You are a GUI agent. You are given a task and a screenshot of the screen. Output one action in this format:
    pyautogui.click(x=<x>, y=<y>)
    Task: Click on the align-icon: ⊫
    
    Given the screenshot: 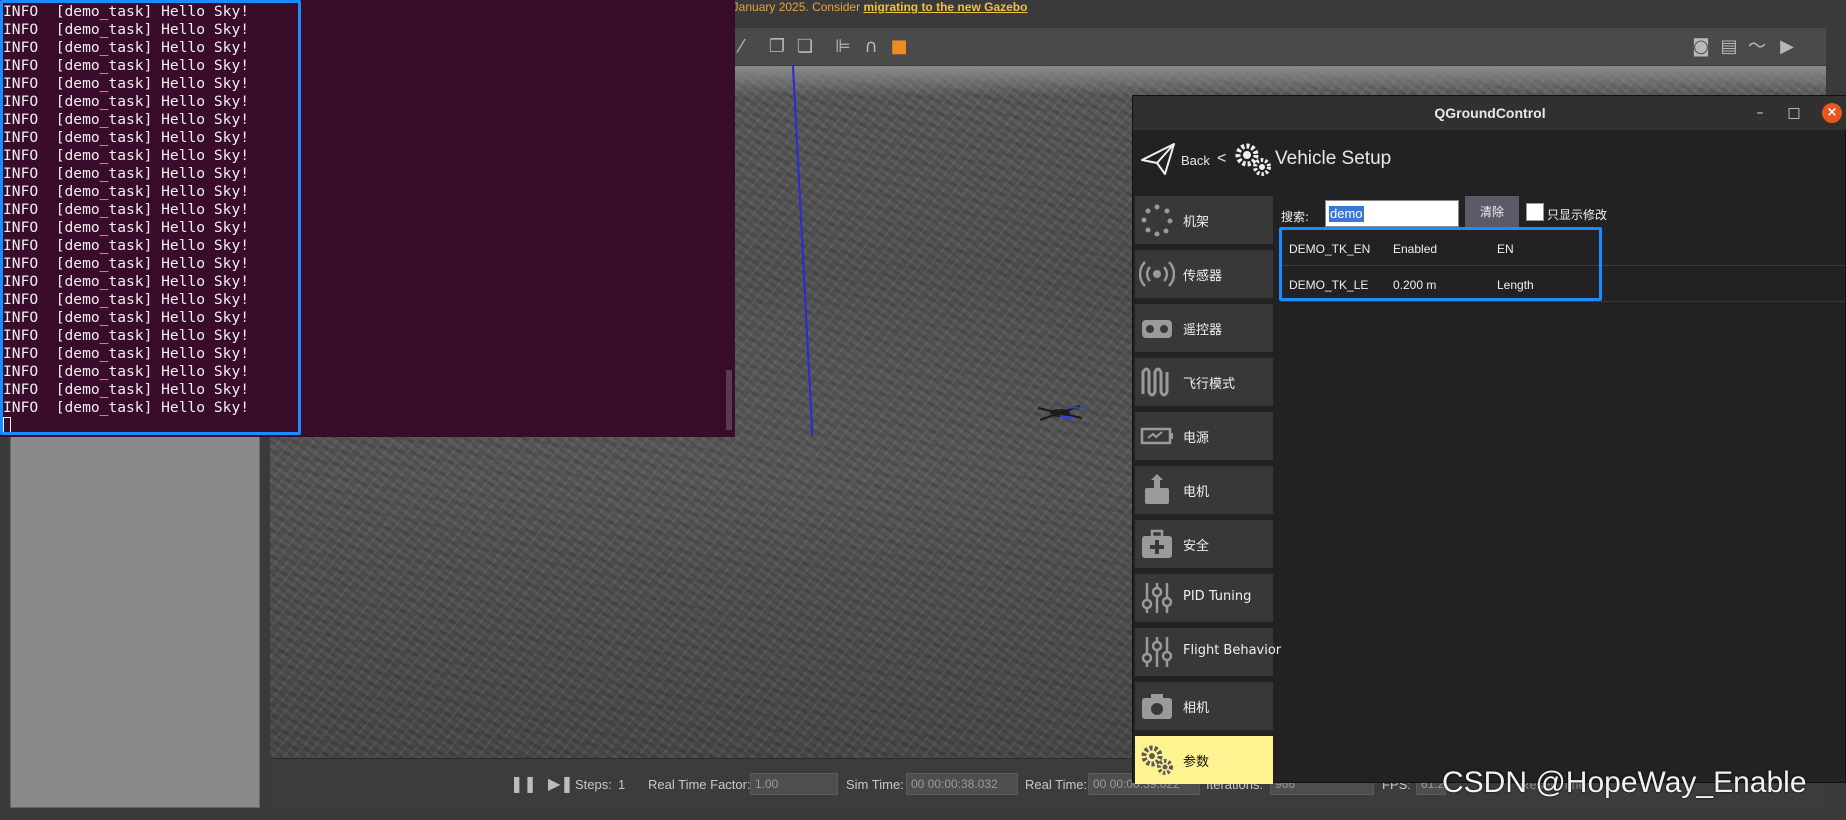 What is the action you would take?
    pyautogui.click(x=843, y=47)
    